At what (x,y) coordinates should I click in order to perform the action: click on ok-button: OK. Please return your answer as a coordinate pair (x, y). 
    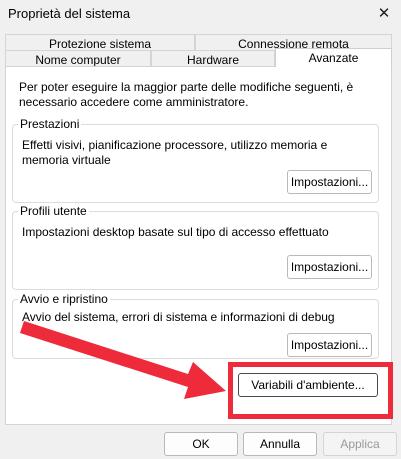
    Looking at the image, I should click on (201, 444).